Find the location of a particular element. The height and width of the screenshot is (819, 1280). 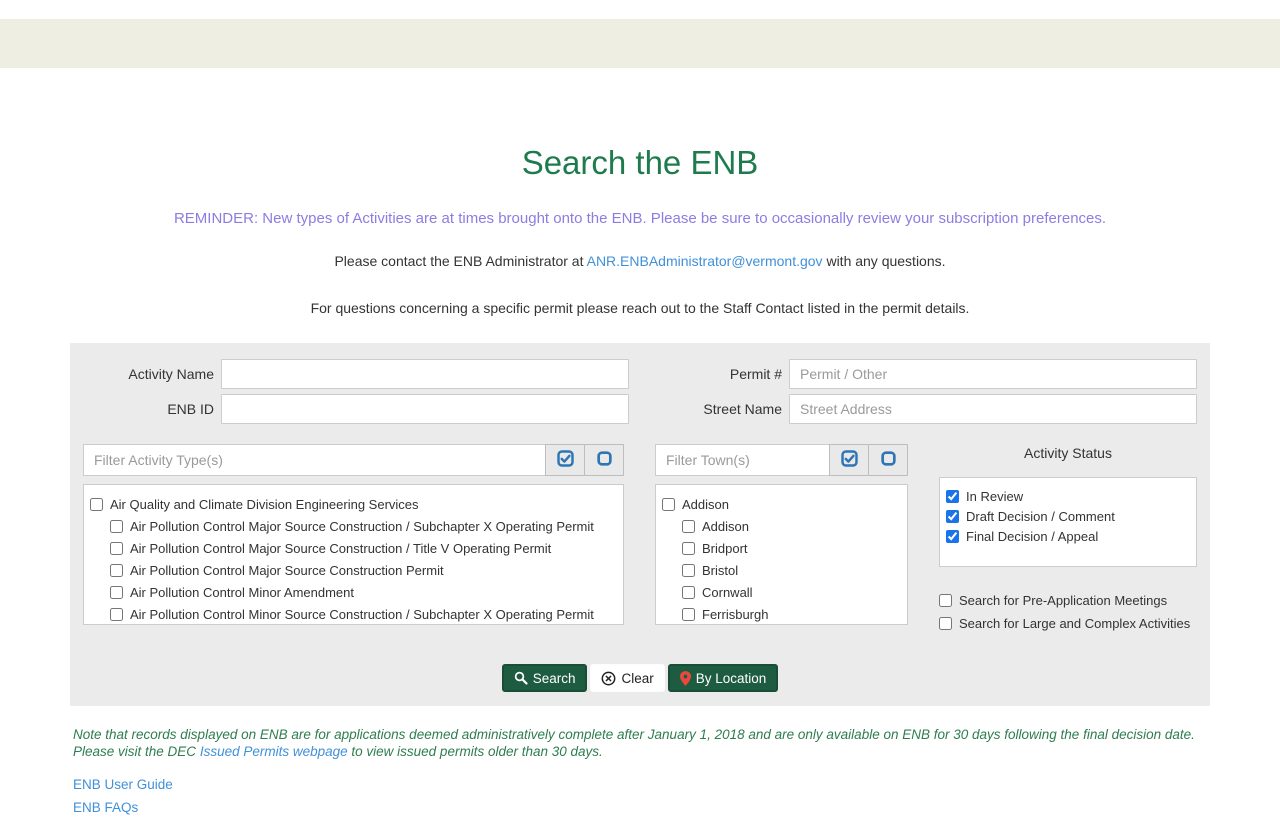

clear-button-label: Clear is located at coordinates (637, 678).